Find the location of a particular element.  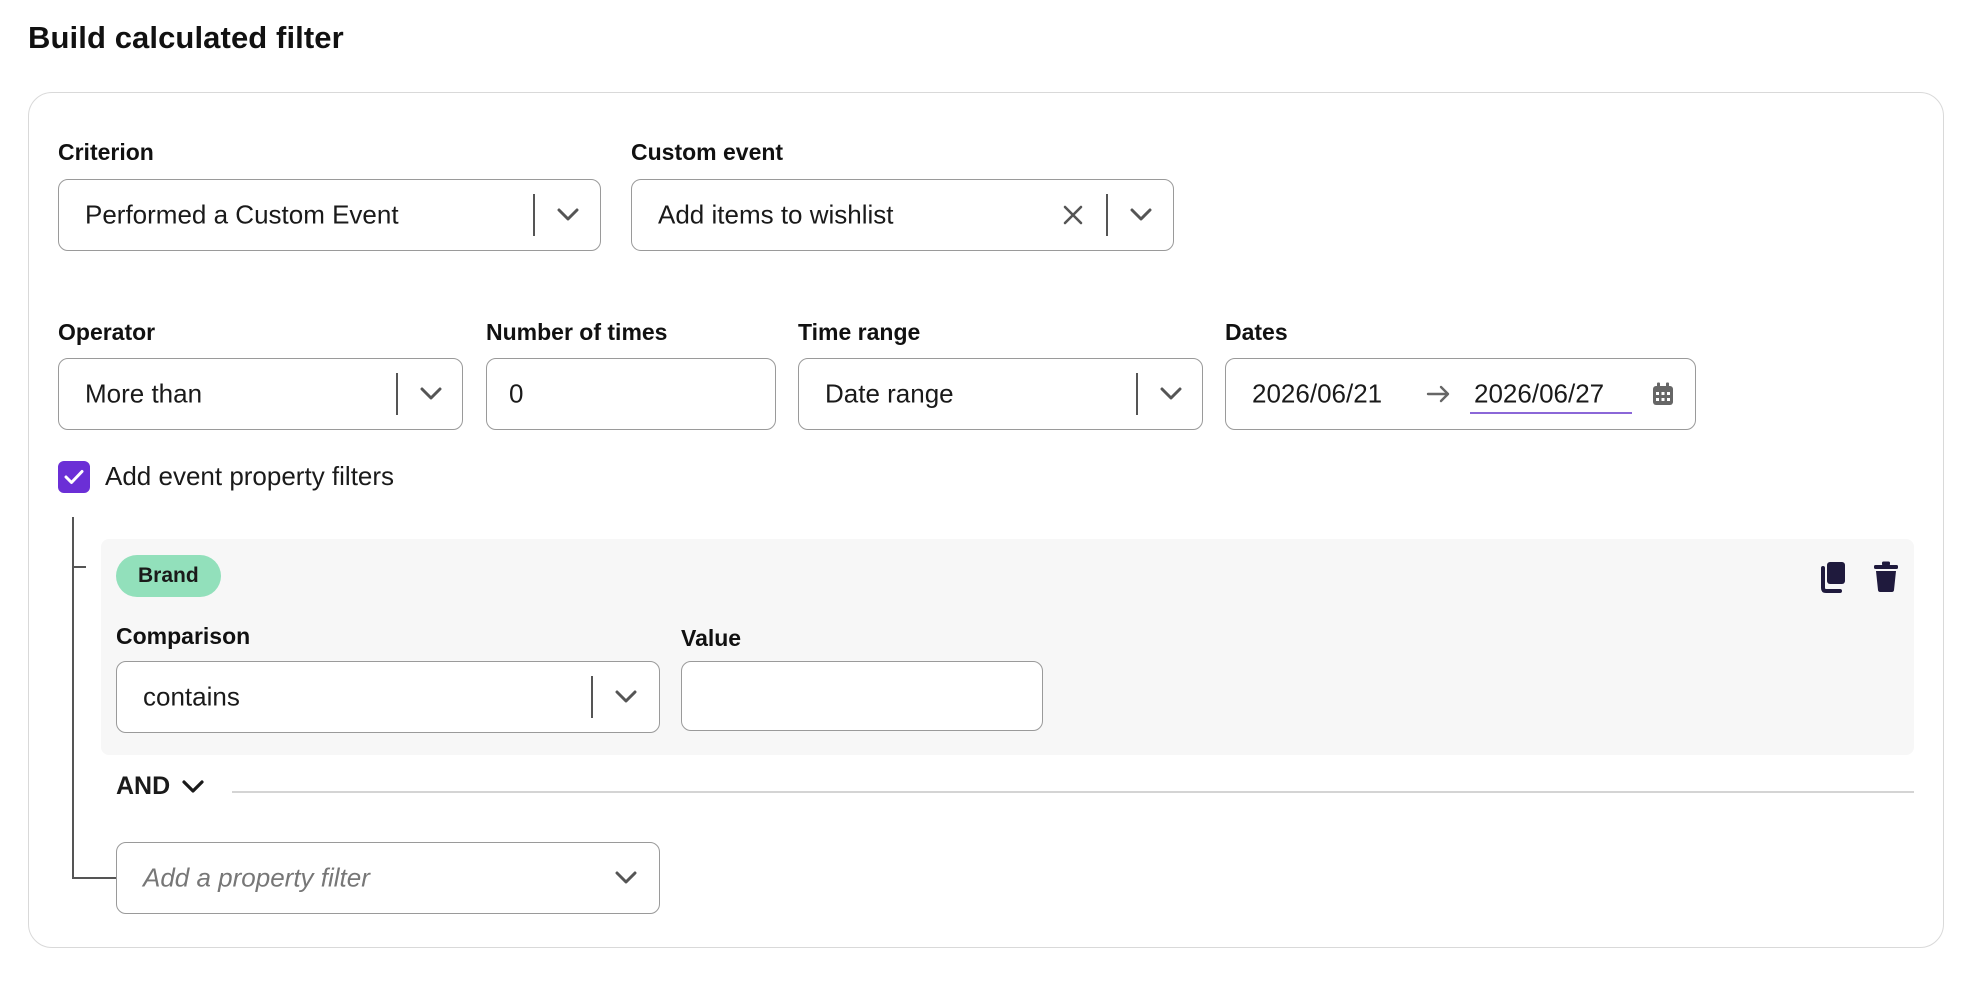

comparison-label: Comparison is located at coordinates (183, 636).